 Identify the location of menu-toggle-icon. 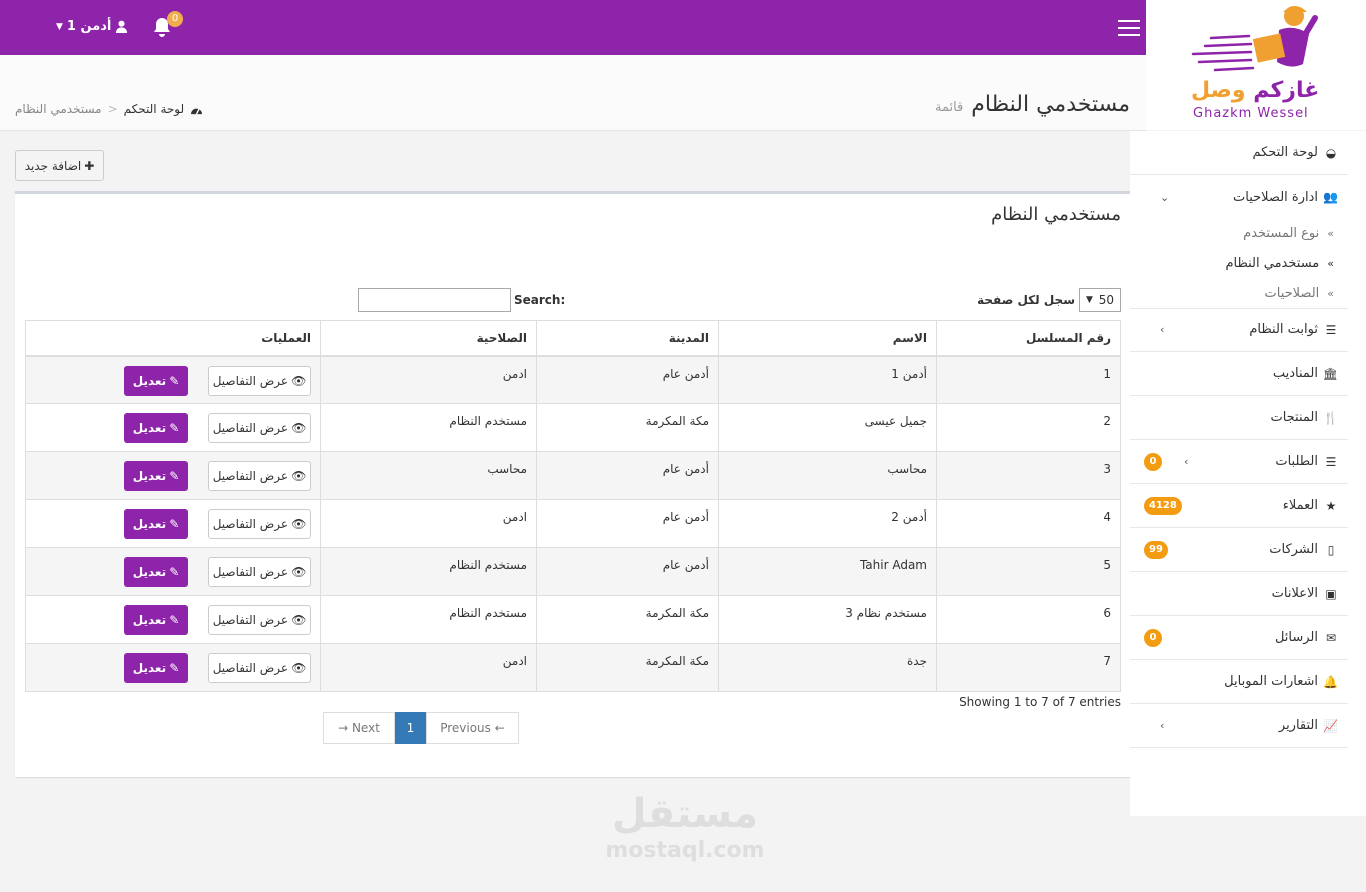
(1129, 28).